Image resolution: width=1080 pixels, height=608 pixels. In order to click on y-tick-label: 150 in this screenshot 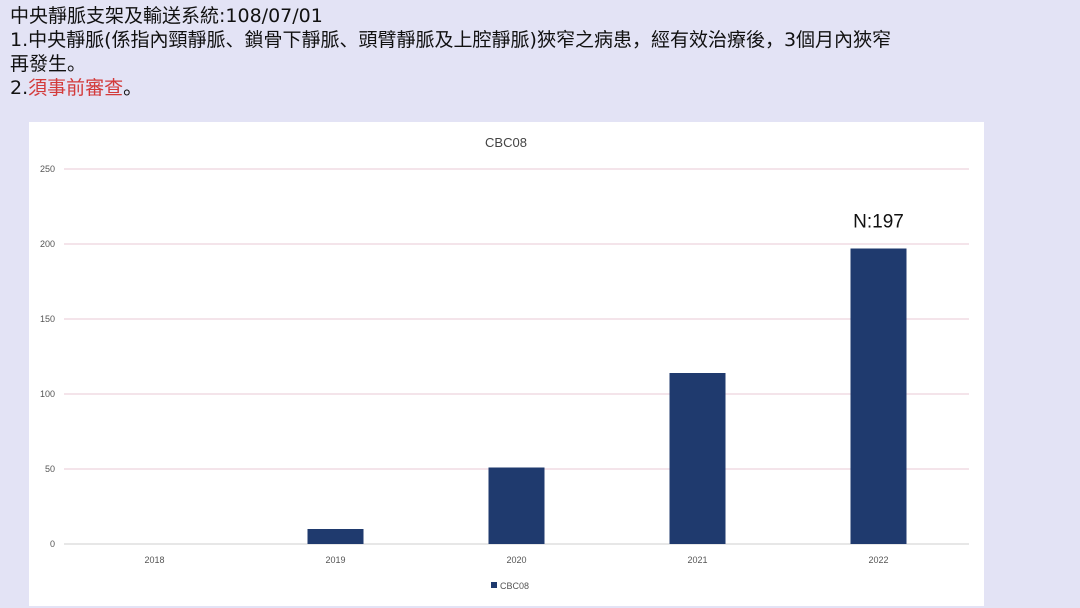, I will do `click(47, 319)`.